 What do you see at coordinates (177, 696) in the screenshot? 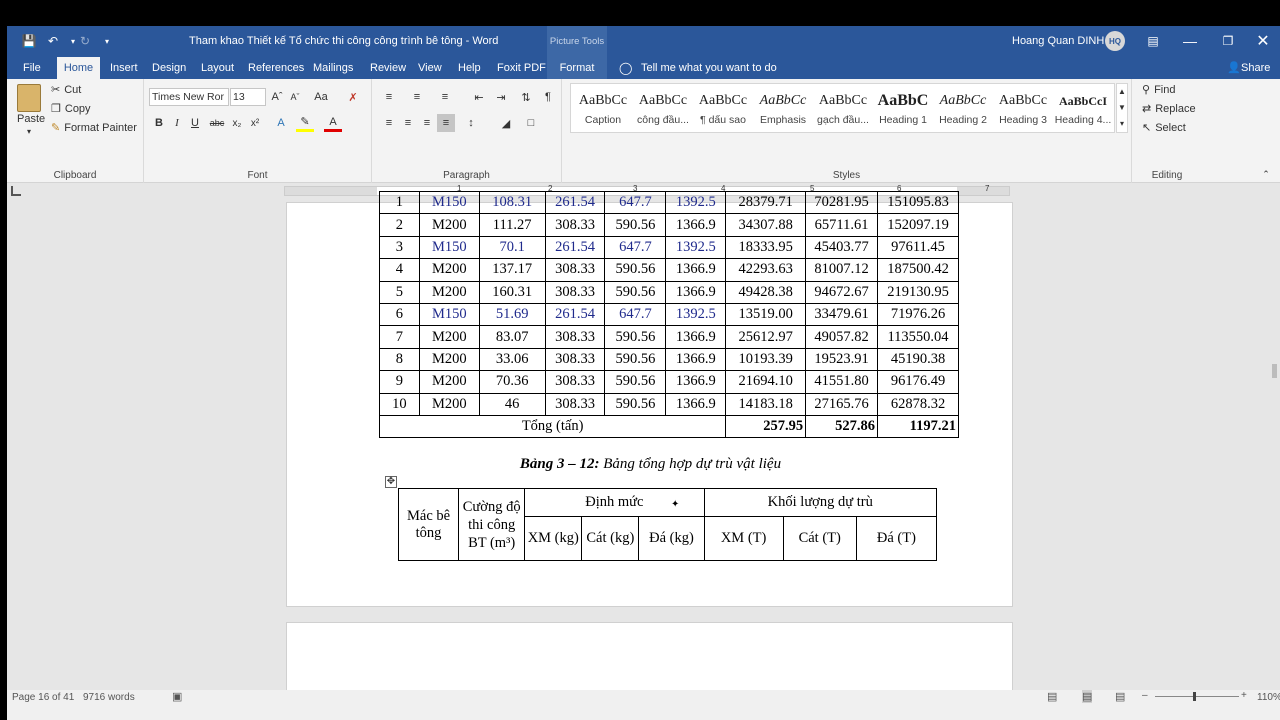
I see `proofing-icon: ▣` at bounding box center [177, 696].